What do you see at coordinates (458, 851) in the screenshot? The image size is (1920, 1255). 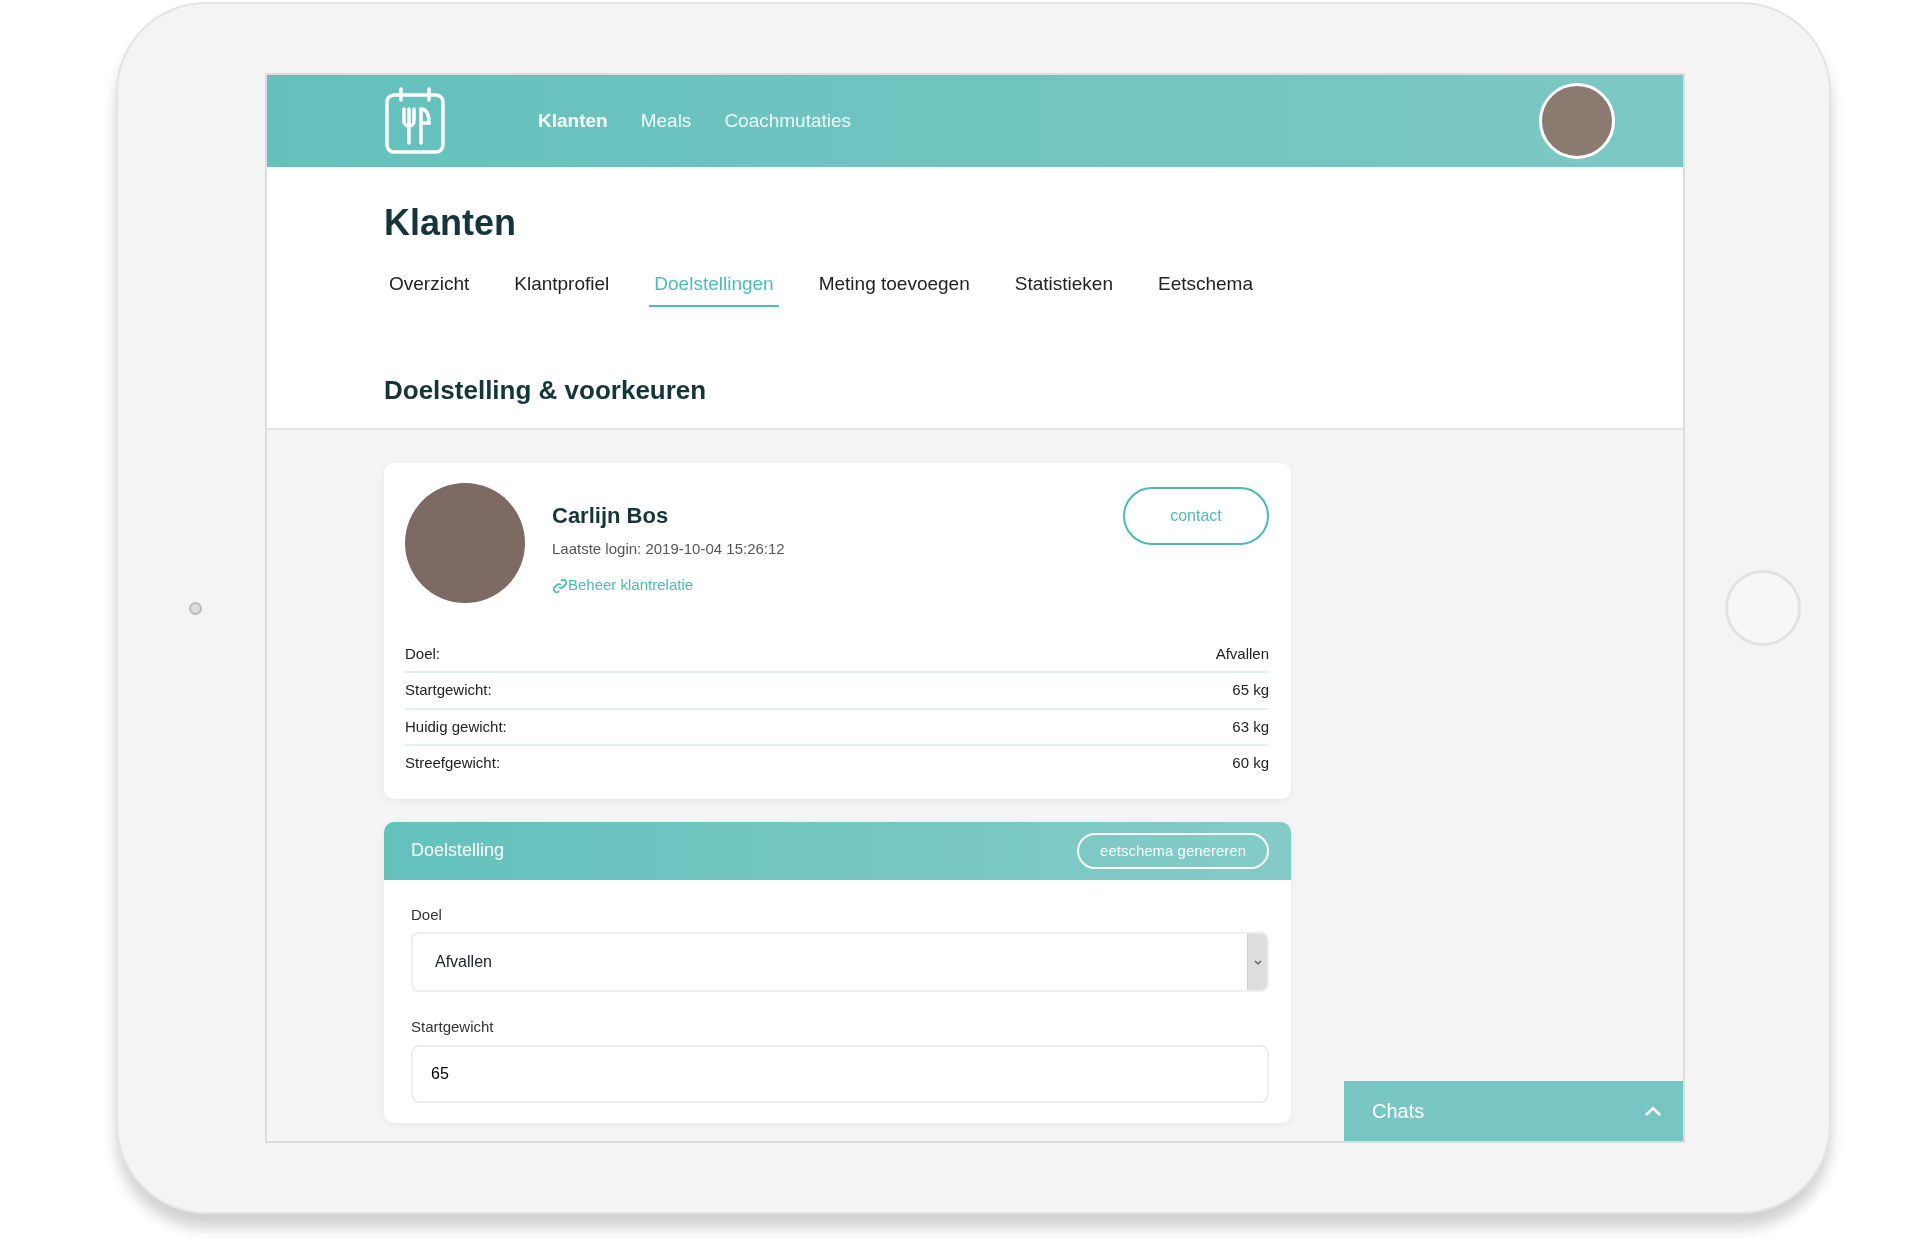 I see `goal-card-title: Doelstelling` at bounding box center [458, 851].